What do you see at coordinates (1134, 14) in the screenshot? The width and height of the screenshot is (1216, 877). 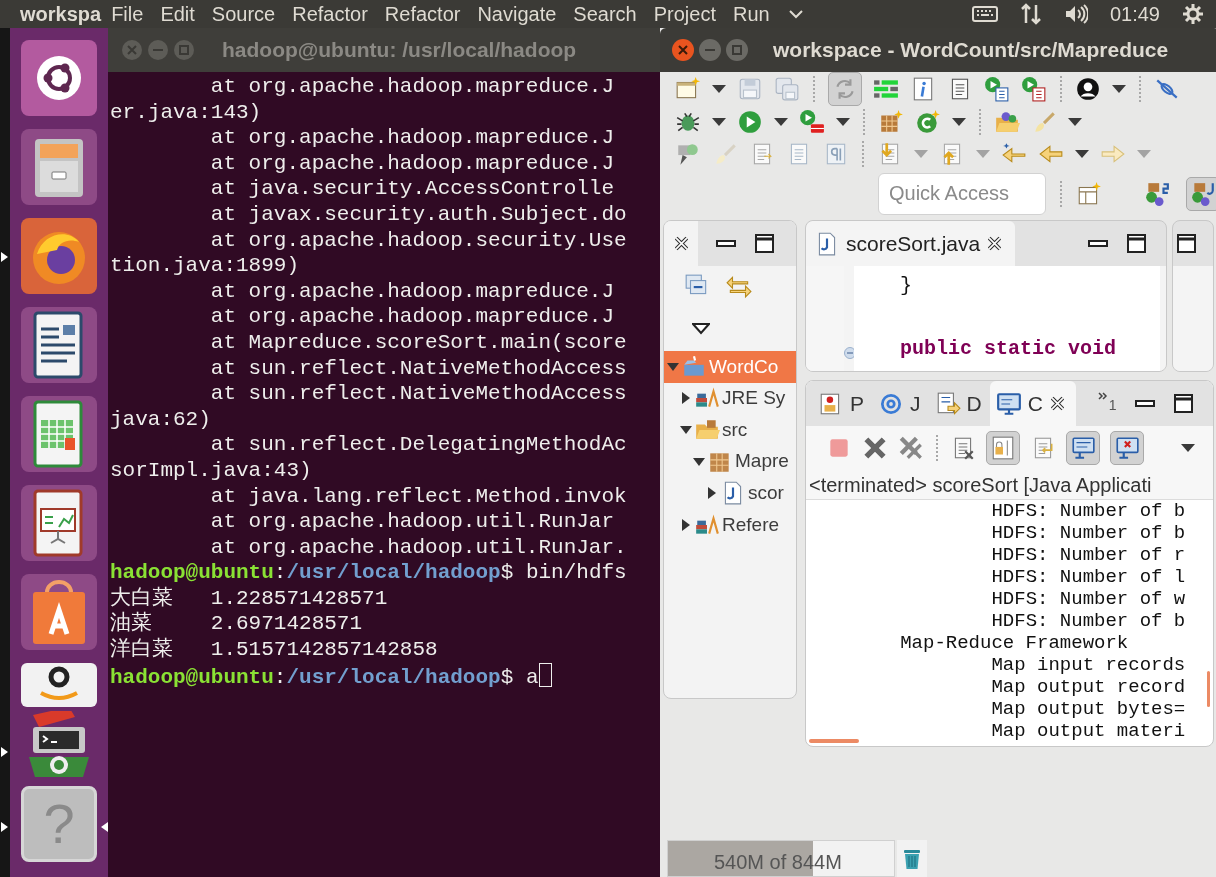 I see `clock: 01:49` at bounding box center [1134, 14].